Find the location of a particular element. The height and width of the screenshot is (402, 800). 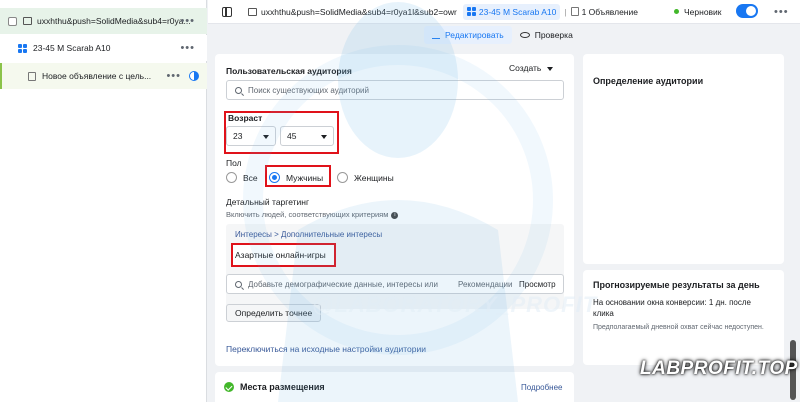

breadcrumb-adset-label: 23-45 M Scarab A10 is located at coordinates (517, 11).